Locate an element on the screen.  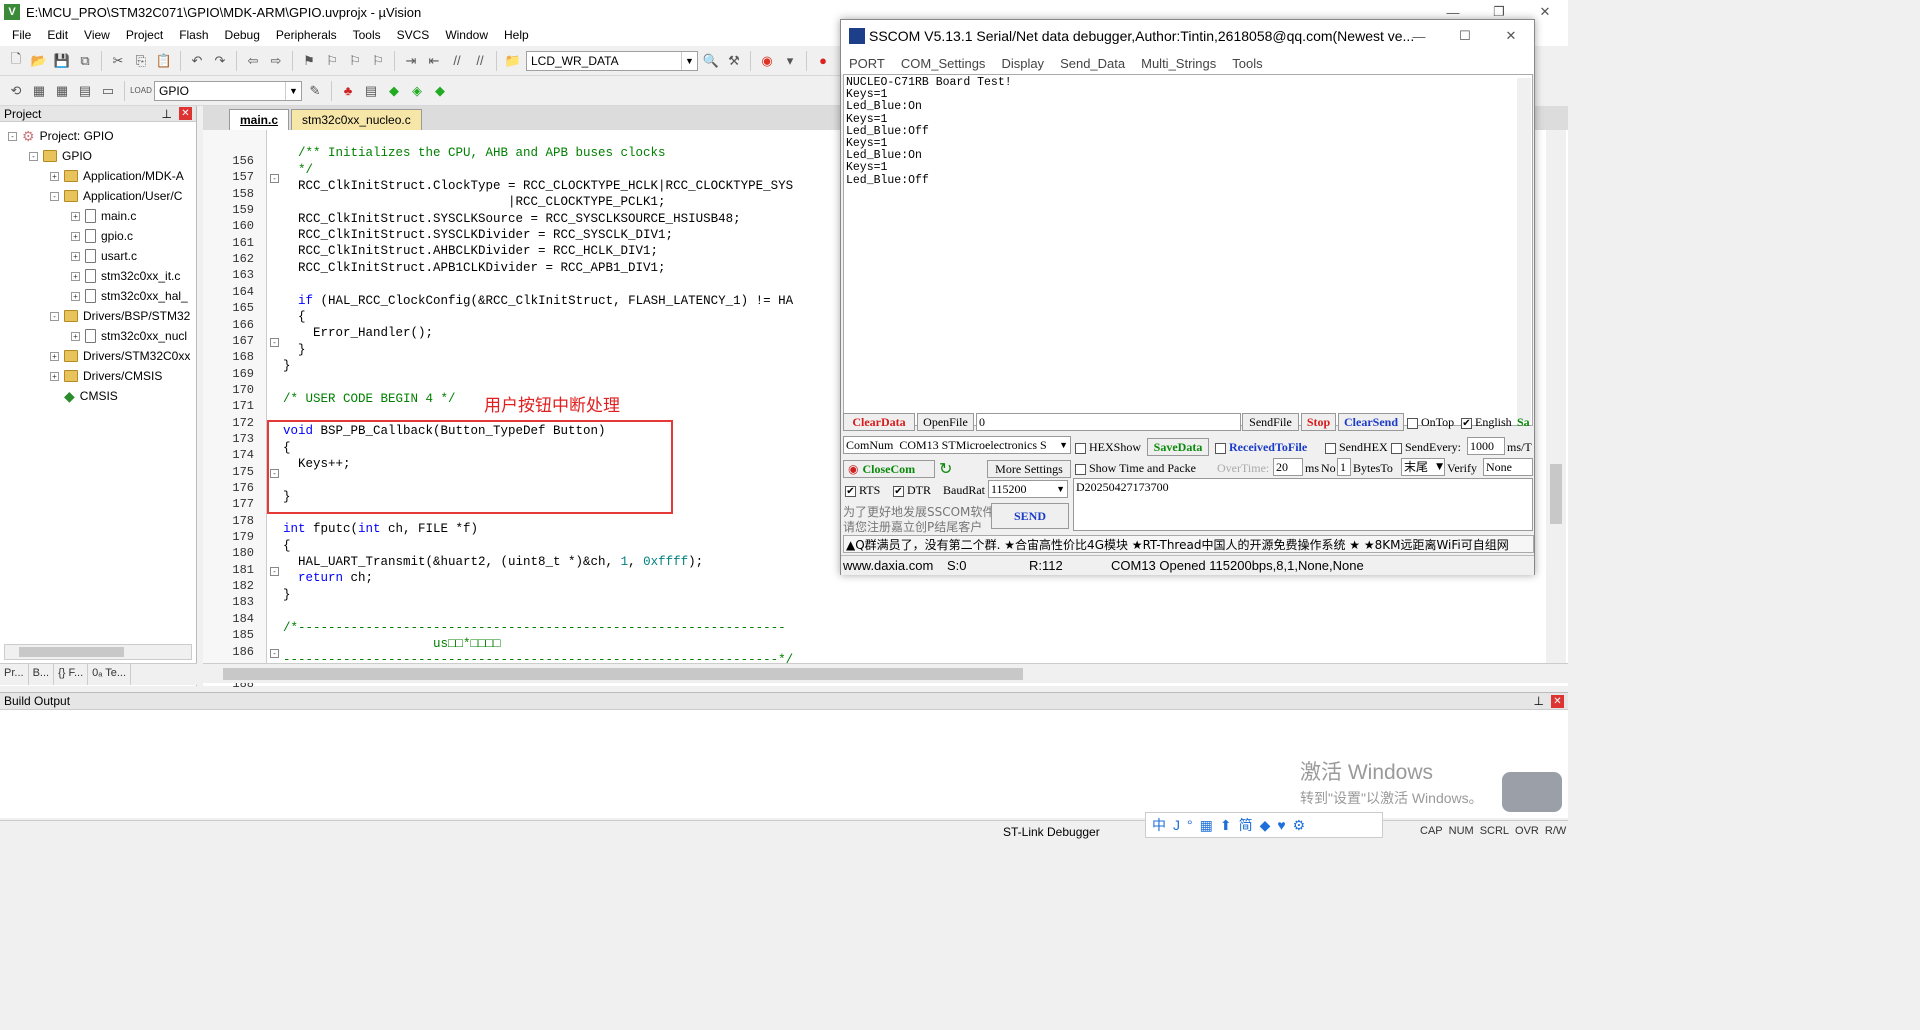
menu-item-tools: Tools is located at coordinates (367, 35).